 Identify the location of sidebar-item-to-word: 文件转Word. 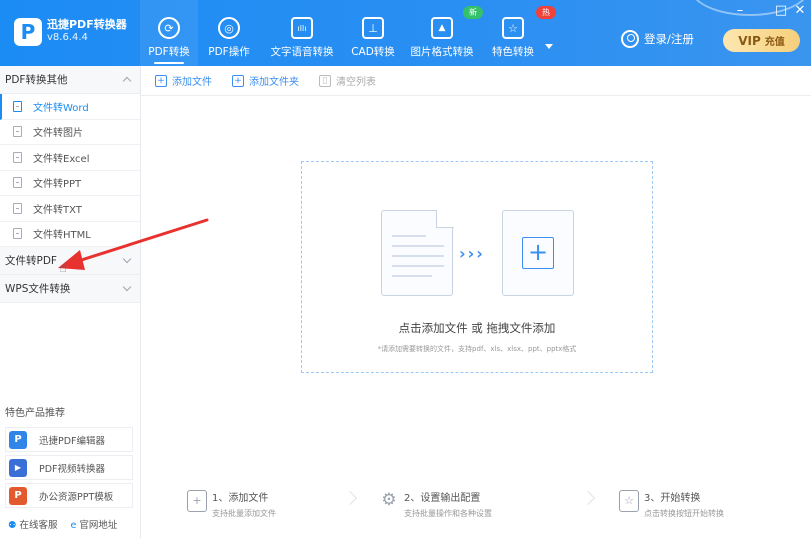
(70, 107).